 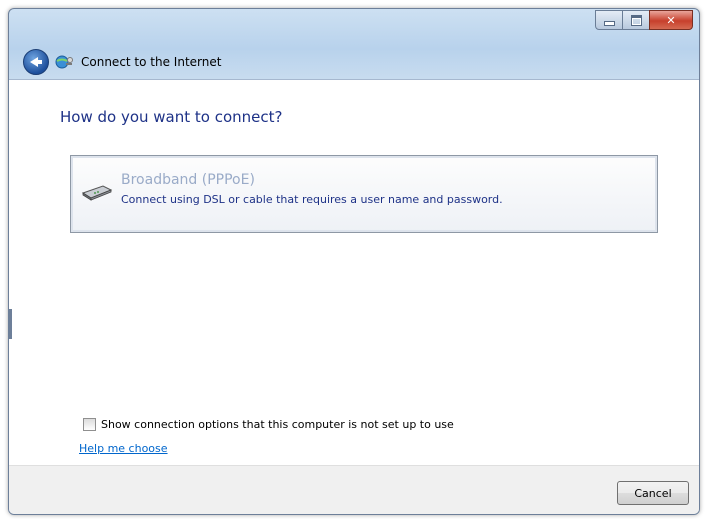 I want to click on network-globe-icon, so click(x=64, y=62).